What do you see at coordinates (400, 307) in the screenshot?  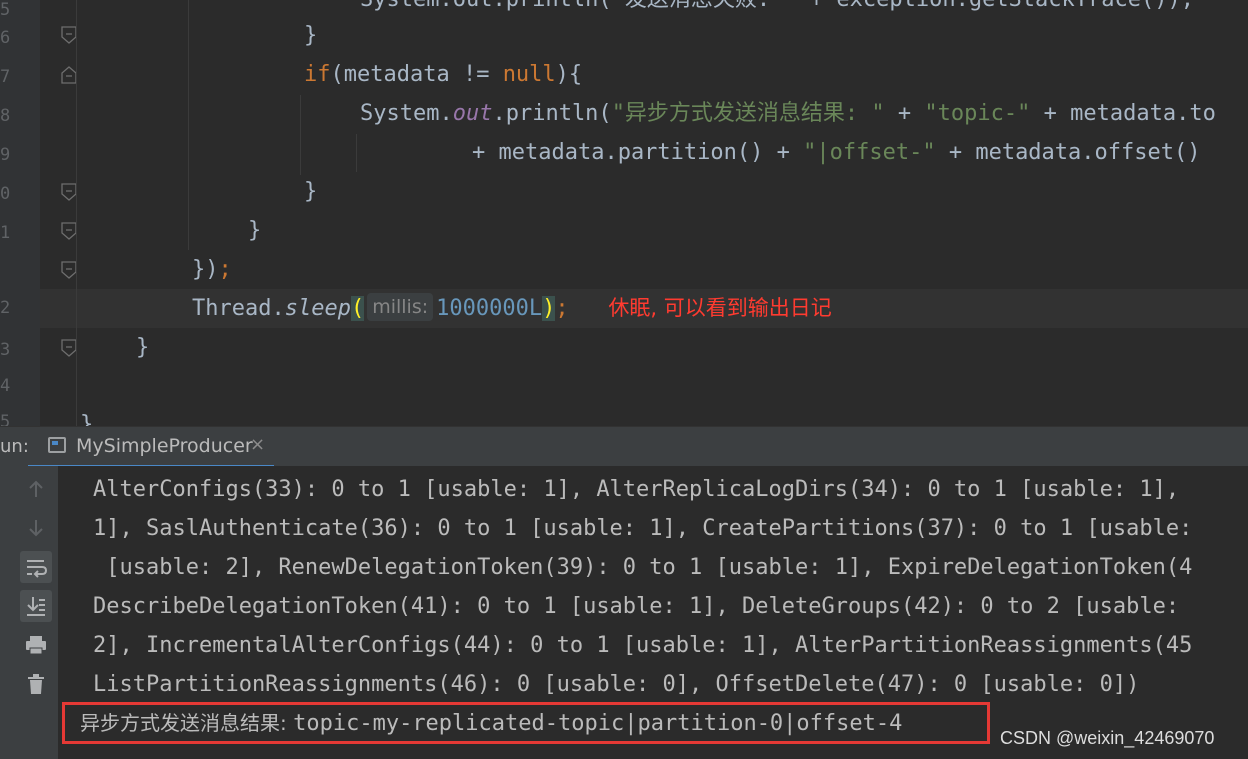 I see `parameter-hint: millis:` at bounding box center [400, 307].